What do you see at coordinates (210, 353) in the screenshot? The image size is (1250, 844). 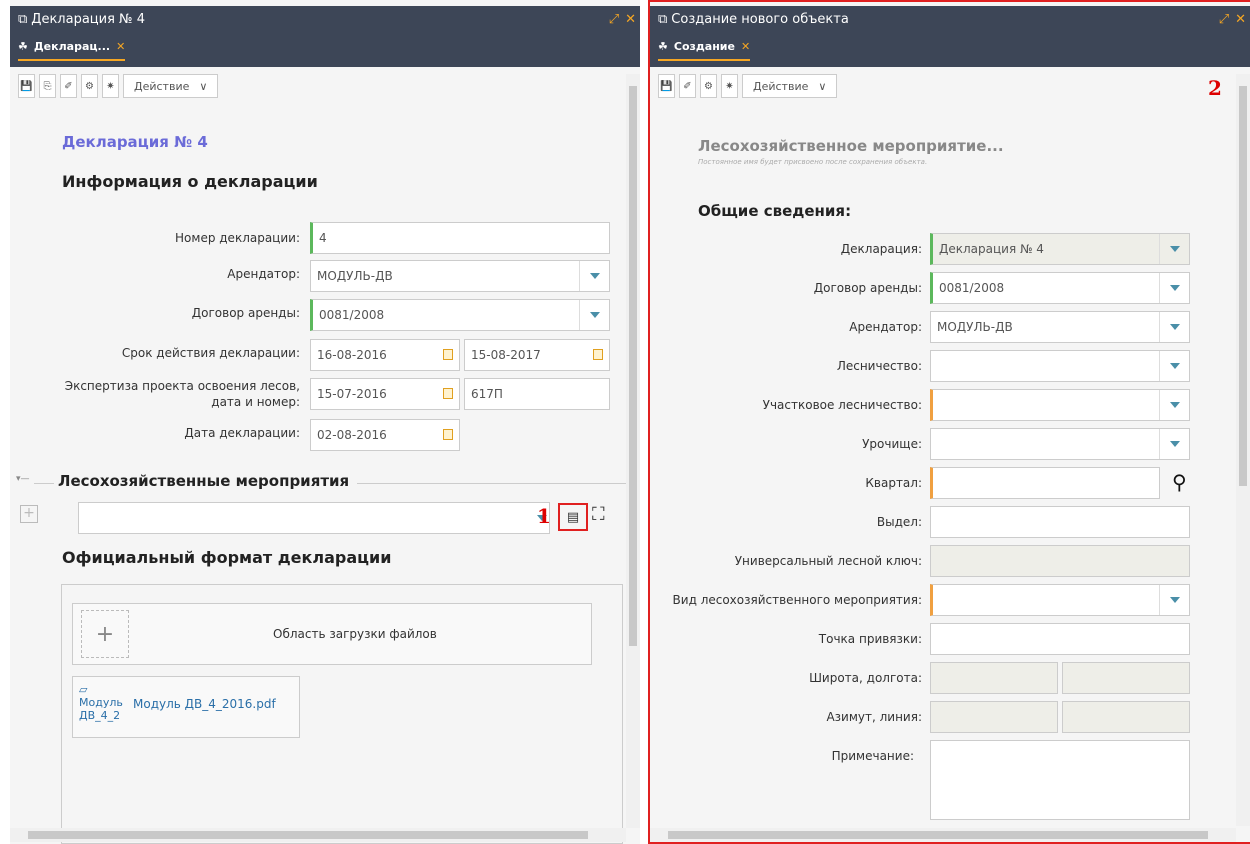 I see `period-label: Срок действия декларации:` at bounding box center [210, 353].